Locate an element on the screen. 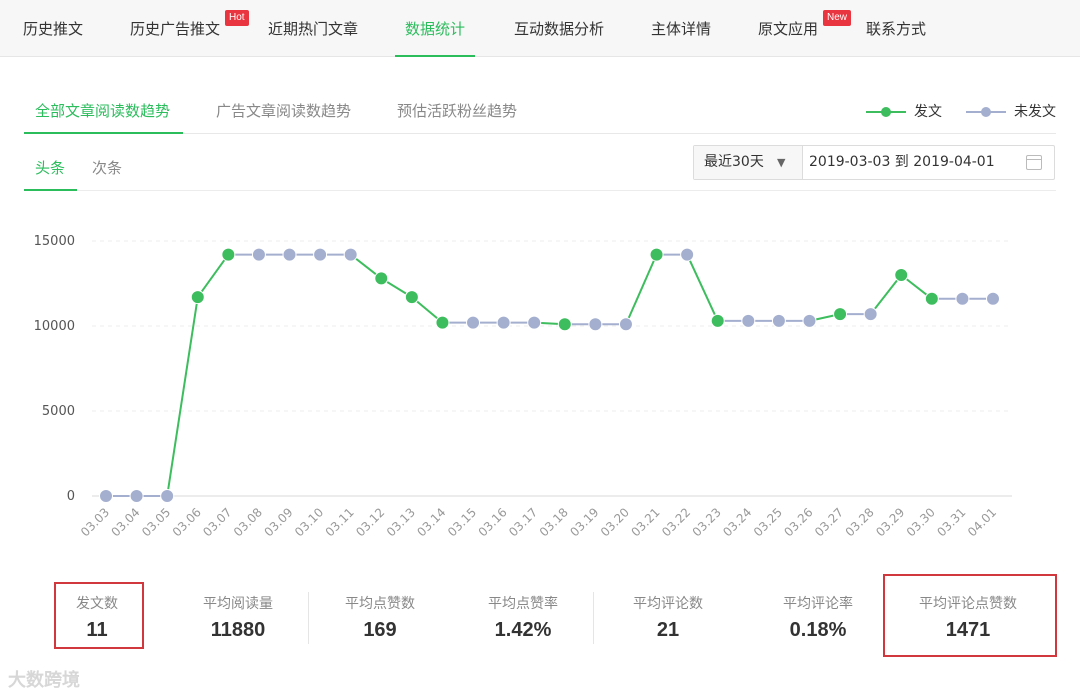 Image resolution: width=1080 pixels, height=700 pixels. stat-value: 1.42% is located at coordinates (523, 630).